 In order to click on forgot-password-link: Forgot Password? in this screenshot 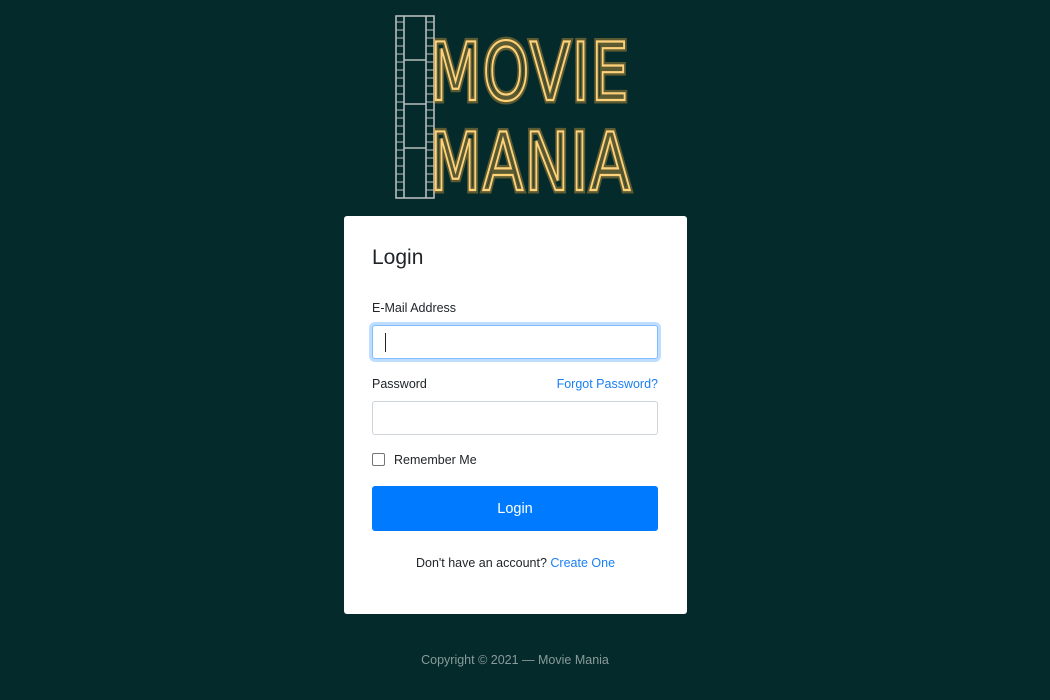, I will do `click(607, 384)`.